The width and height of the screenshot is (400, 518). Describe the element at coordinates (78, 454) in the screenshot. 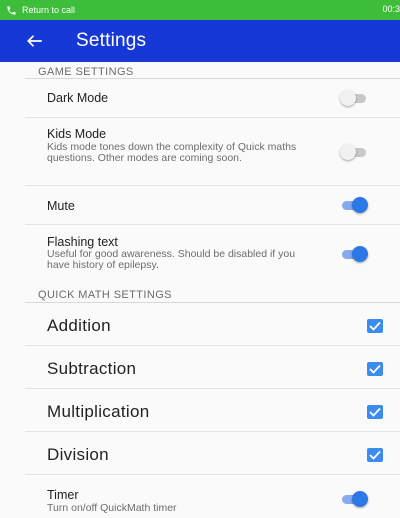

I see `operation-label-division: Division` at that location.